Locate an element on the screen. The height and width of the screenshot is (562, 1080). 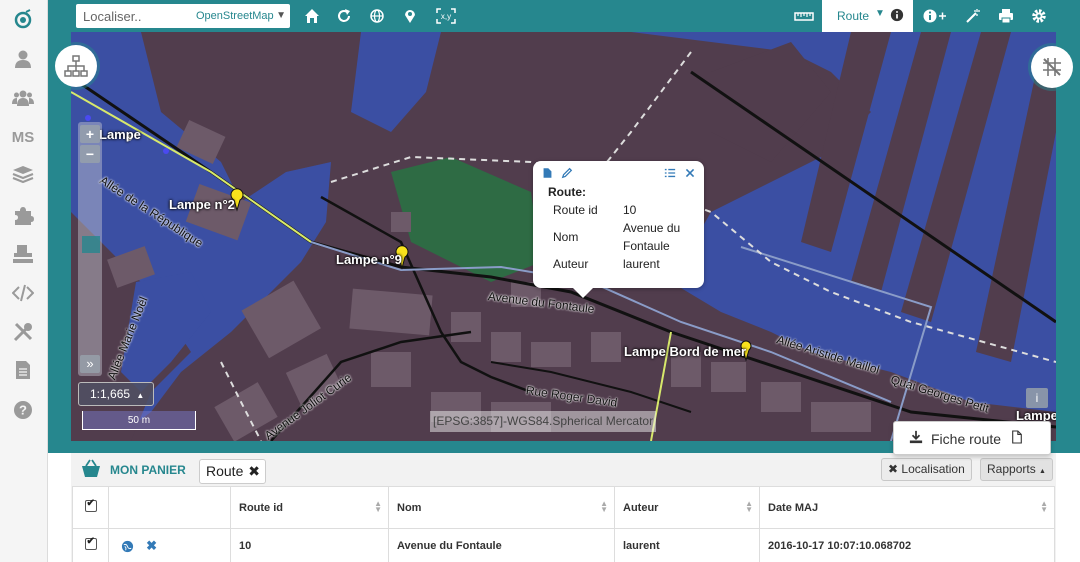
cell-nom: Avenue du Fontaule is located at coordinates (501, 545).